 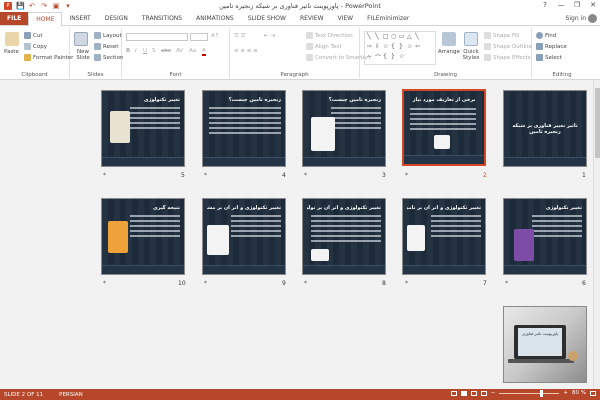 What do you see at coordinates (143, 236) in the screenshot?
I see `slide-thumbnail-10: نتیجه گیری` at bounding box center [143, 236].